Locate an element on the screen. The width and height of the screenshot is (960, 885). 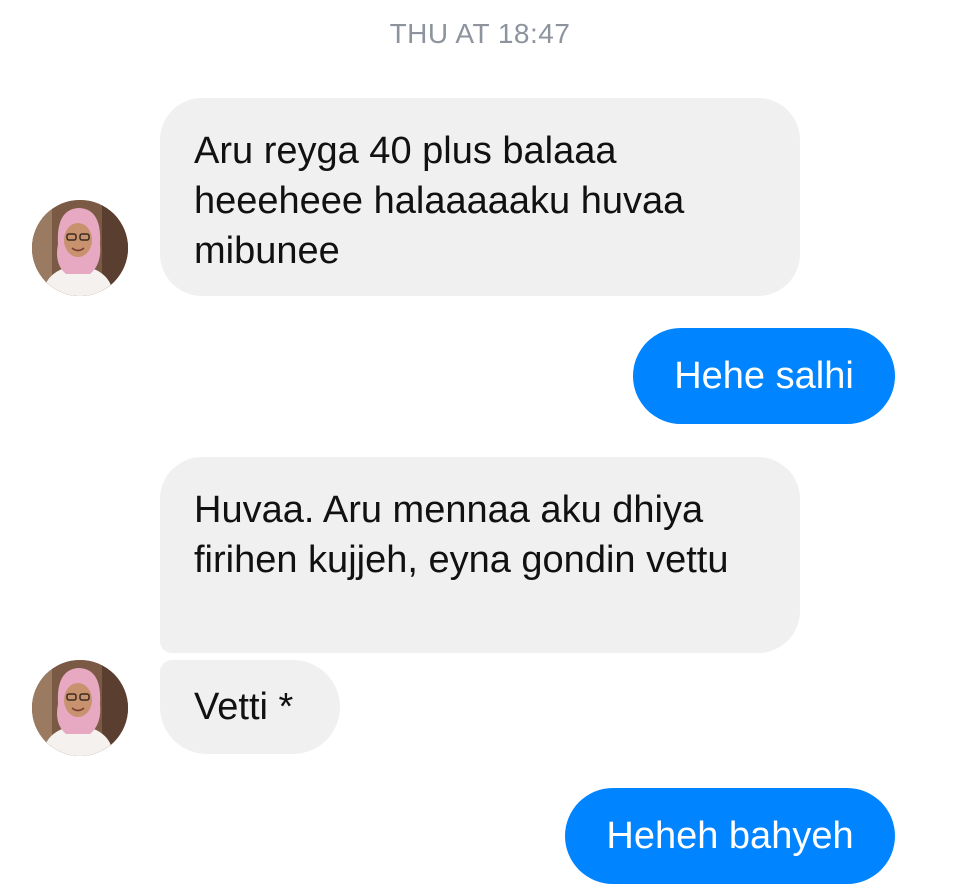
outgoing-message-bubble: Heheh bahyeh is located at coordinates (730, 836).